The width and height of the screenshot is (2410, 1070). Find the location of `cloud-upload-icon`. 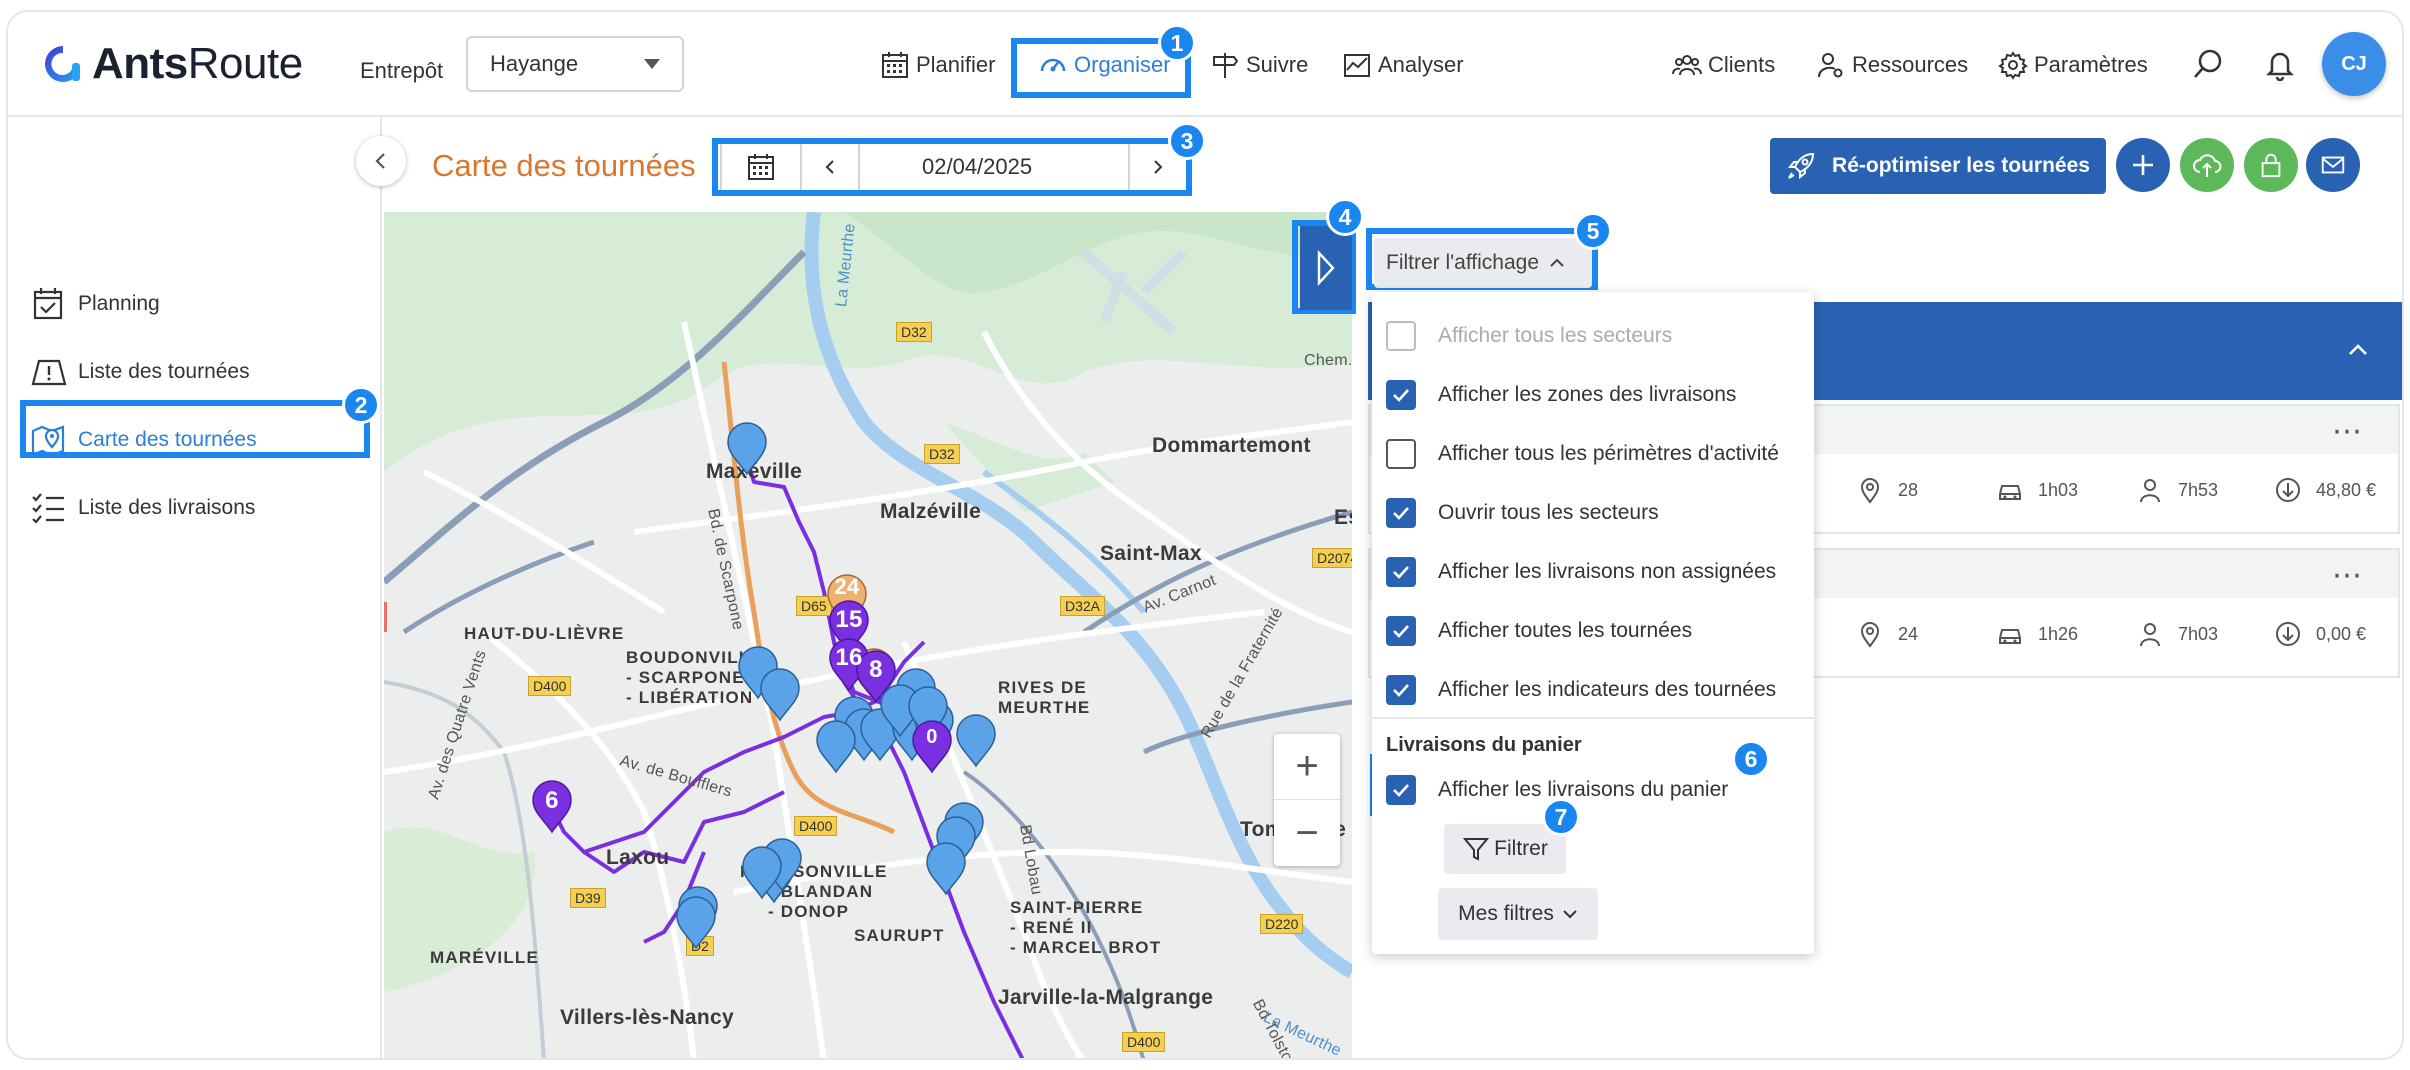

cloud-upload-icon is located at coordinates (2207, 165).